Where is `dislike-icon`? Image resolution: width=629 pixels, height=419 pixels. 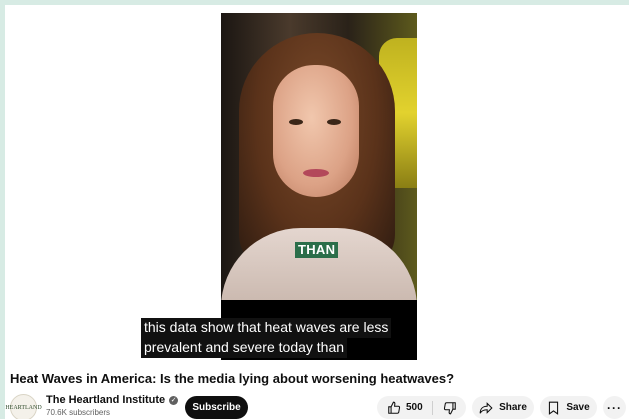 dislike-icon is located at coordinates (450, 408).